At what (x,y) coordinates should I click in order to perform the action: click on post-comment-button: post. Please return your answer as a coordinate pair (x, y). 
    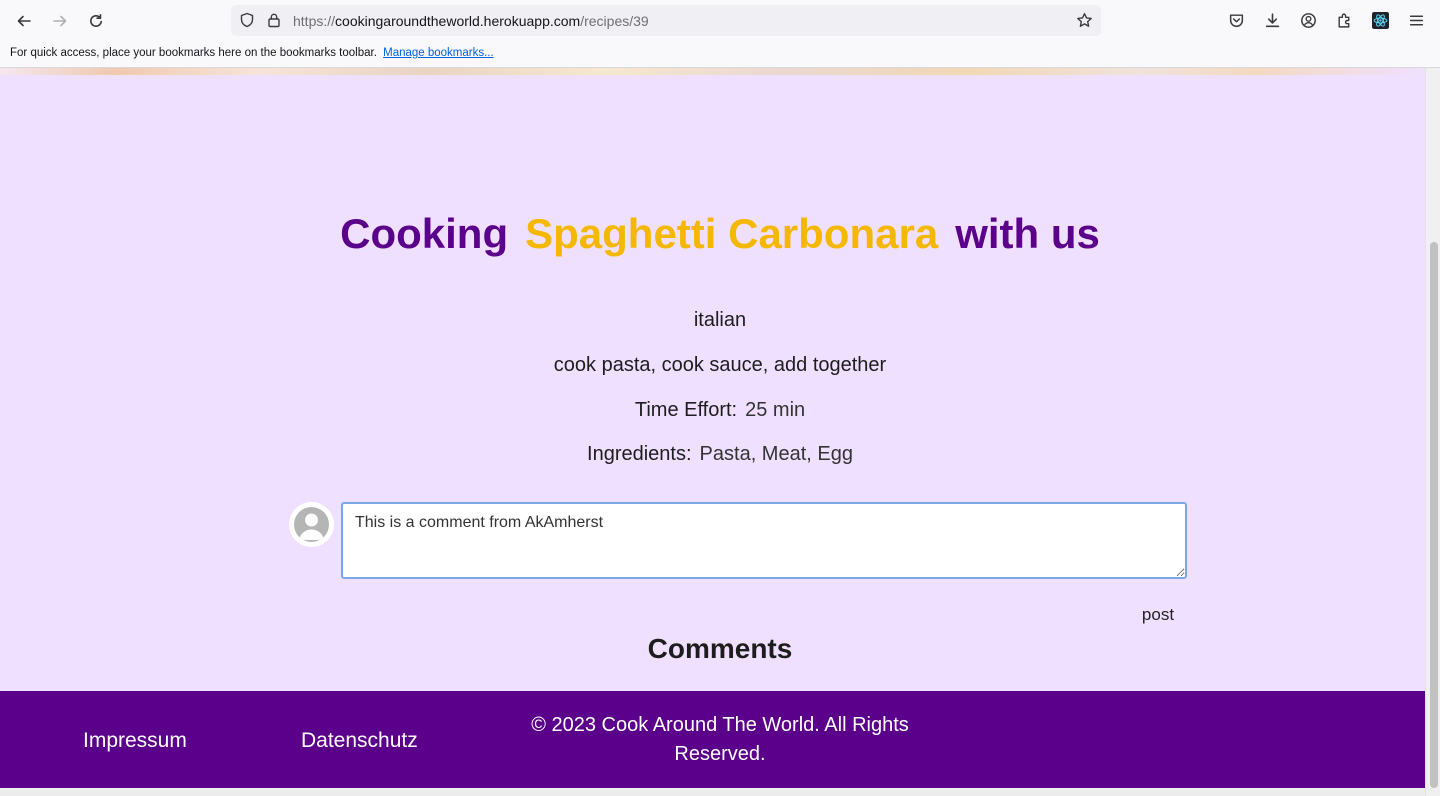
    Looking at the image, I should click on (1158, 615).